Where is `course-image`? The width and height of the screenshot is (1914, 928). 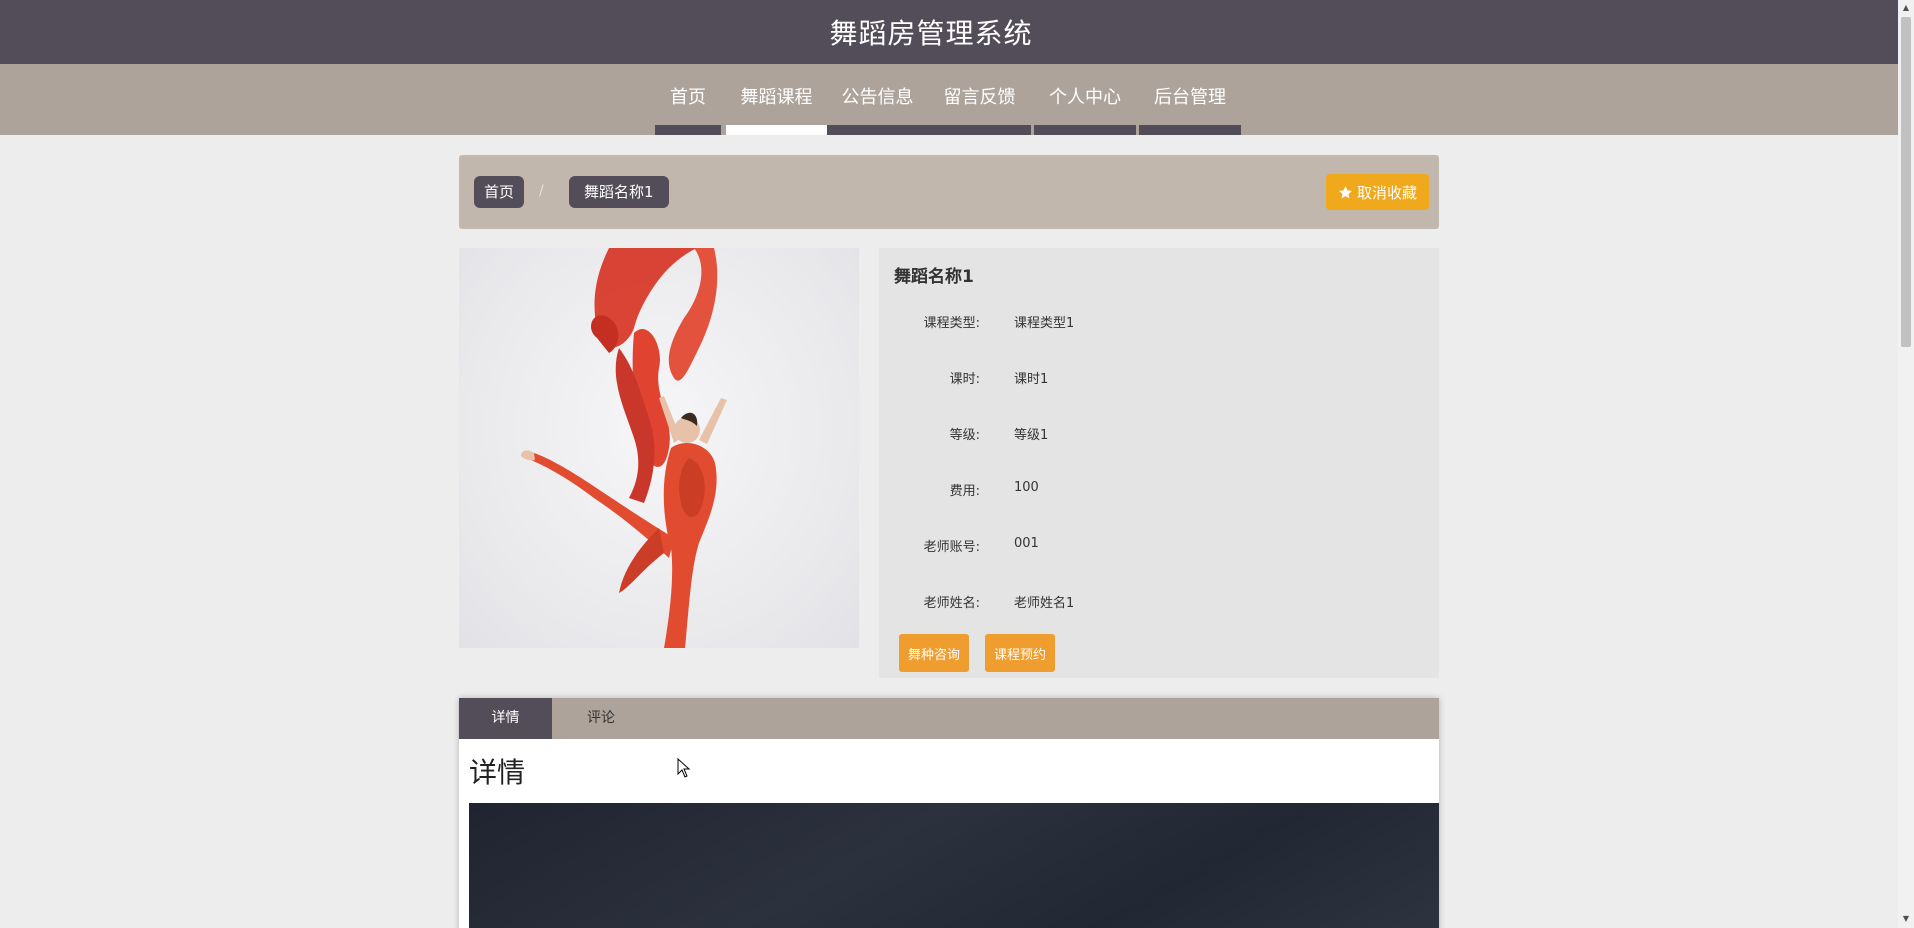 course-image is located at coordinates (659, 448).